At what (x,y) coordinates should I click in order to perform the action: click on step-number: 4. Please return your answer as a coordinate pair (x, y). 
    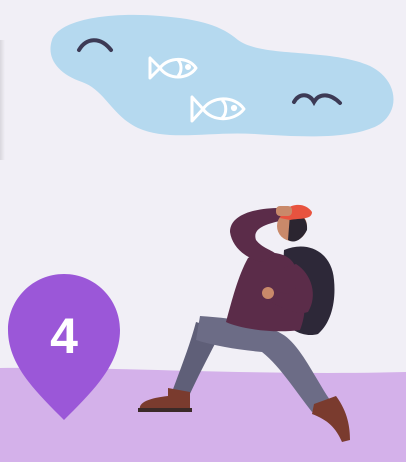
    Looking at the image, I should click on (64, 336).